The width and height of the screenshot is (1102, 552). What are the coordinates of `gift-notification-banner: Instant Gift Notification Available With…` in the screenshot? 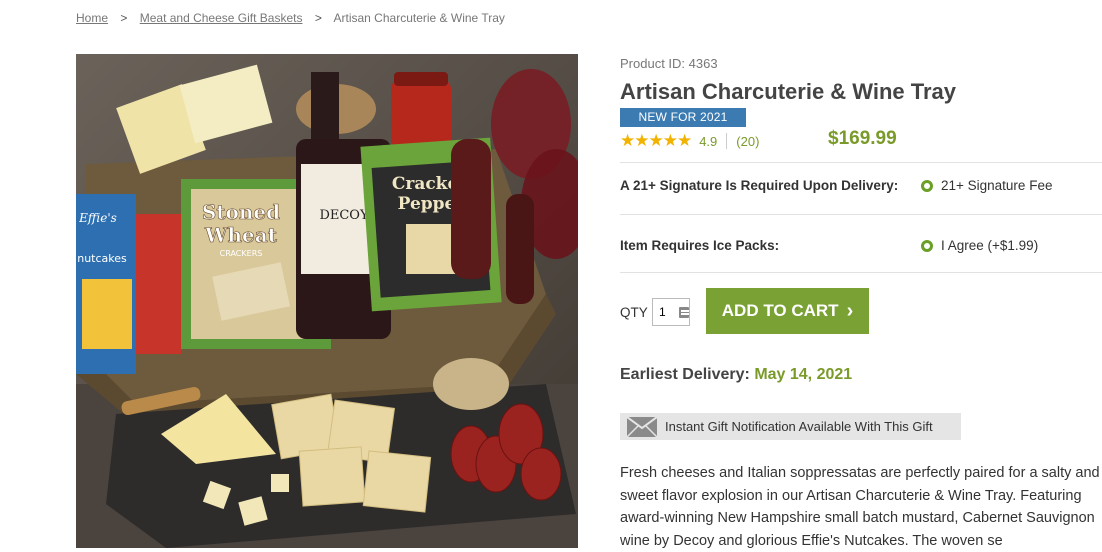 It's located at (790, 426).